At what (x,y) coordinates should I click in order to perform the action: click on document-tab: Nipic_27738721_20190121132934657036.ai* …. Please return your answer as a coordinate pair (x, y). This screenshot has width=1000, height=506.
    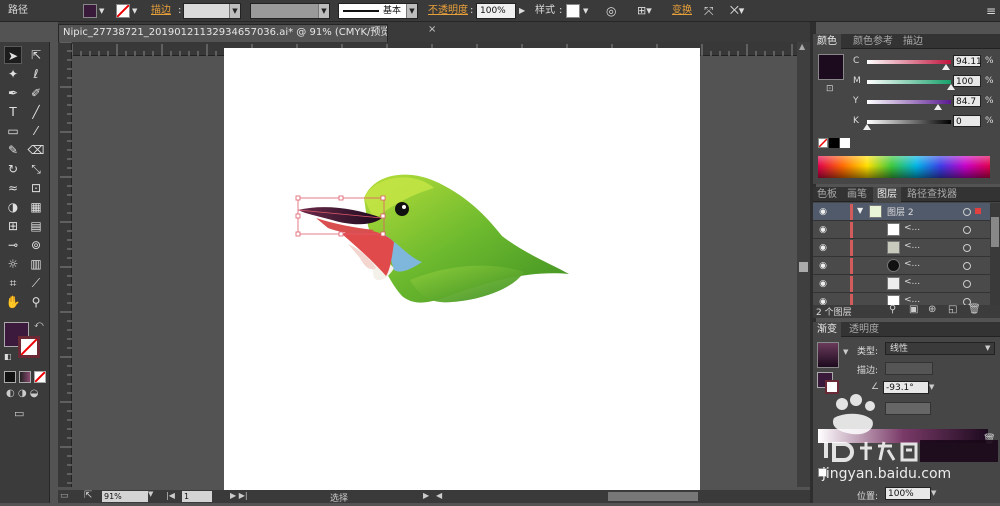
    Looking at the image, I should click on (223, 33).